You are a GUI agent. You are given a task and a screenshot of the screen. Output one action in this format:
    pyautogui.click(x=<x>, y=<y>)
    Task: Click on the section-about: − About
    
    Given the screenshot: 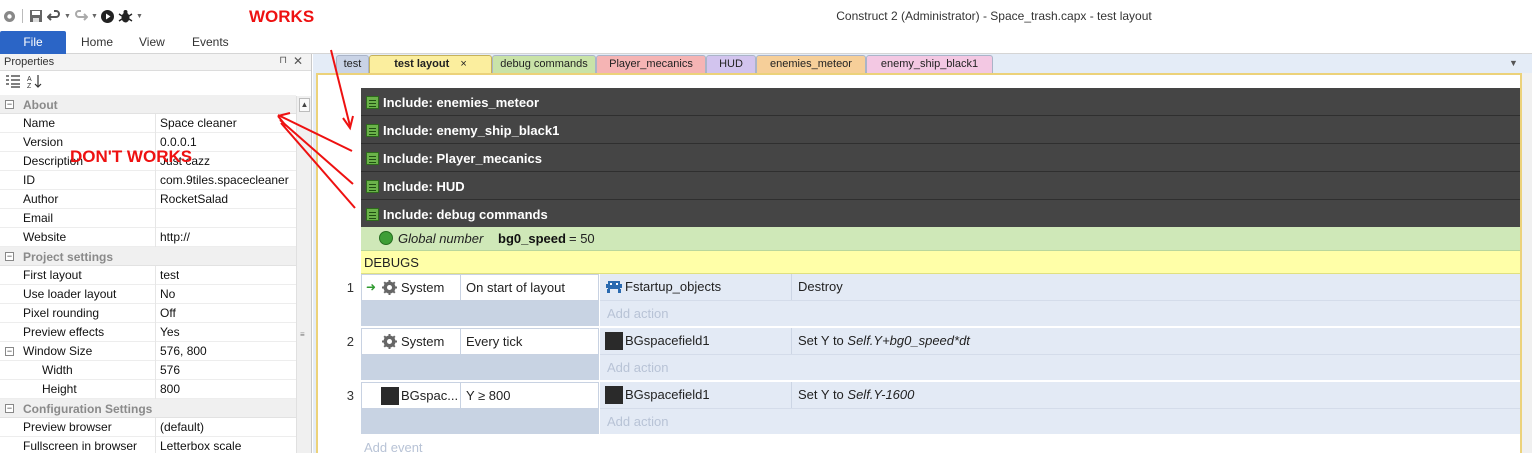 What is the action you would take?
    pyautogui.click(x=148, y=104)
    